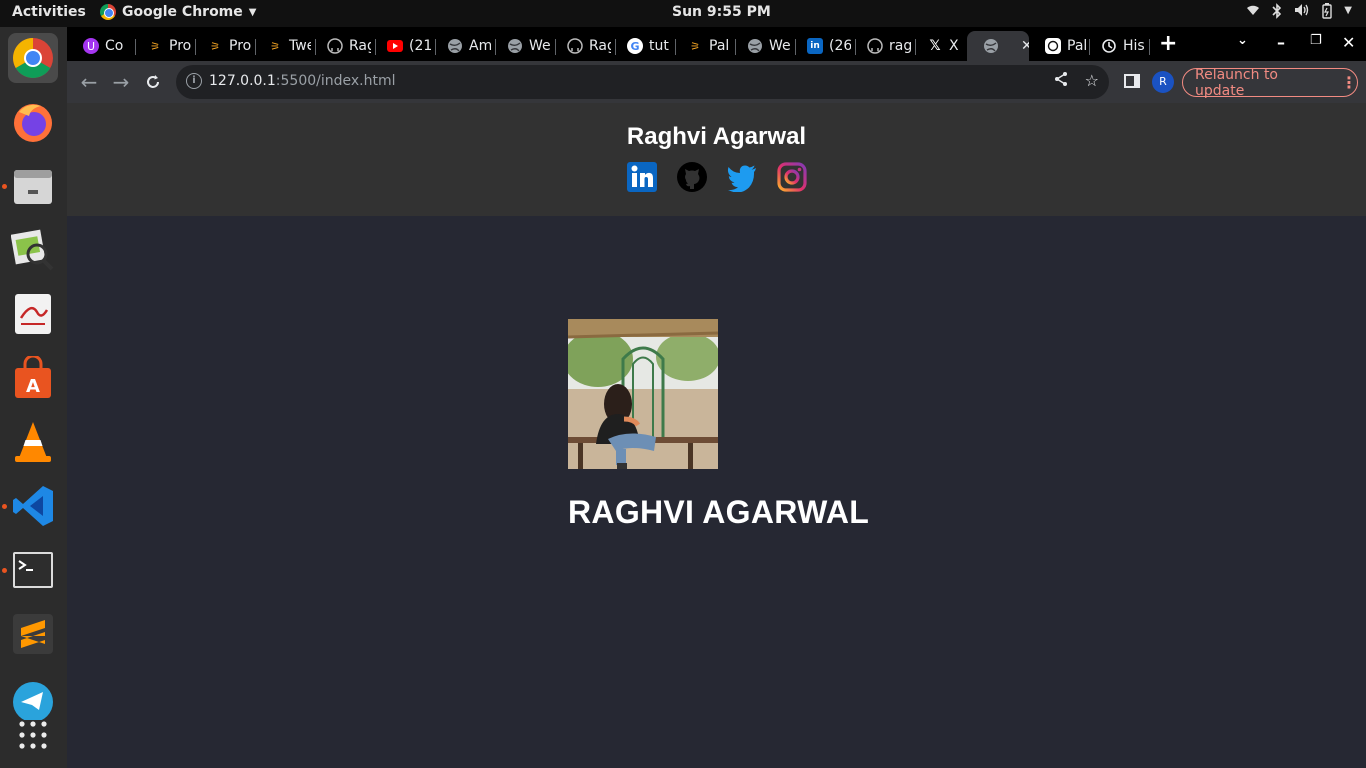 The width and height of the screenshot is (1366, 768). I want to click on new-tab-button: +, so click(1168, 43).